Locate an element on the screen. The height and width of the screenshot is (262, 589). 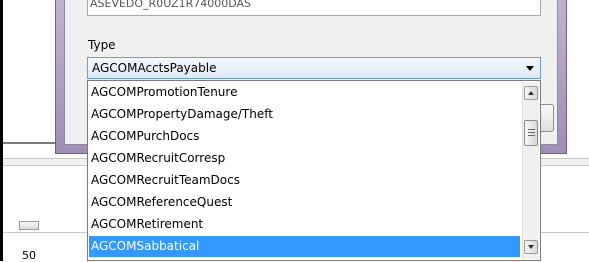
list-item-selected: AGCOMSabbatical is located at coordinates (304, 246).